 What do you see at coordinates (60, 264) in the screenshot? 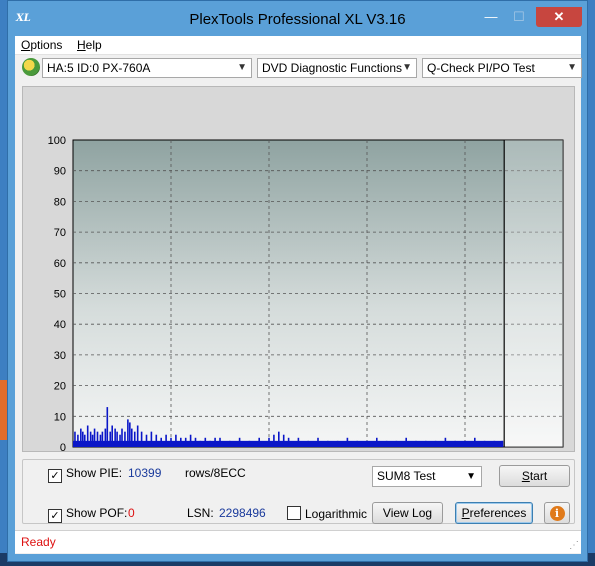
I see `y-tick-label: 60` at bounding box center [60, 264].